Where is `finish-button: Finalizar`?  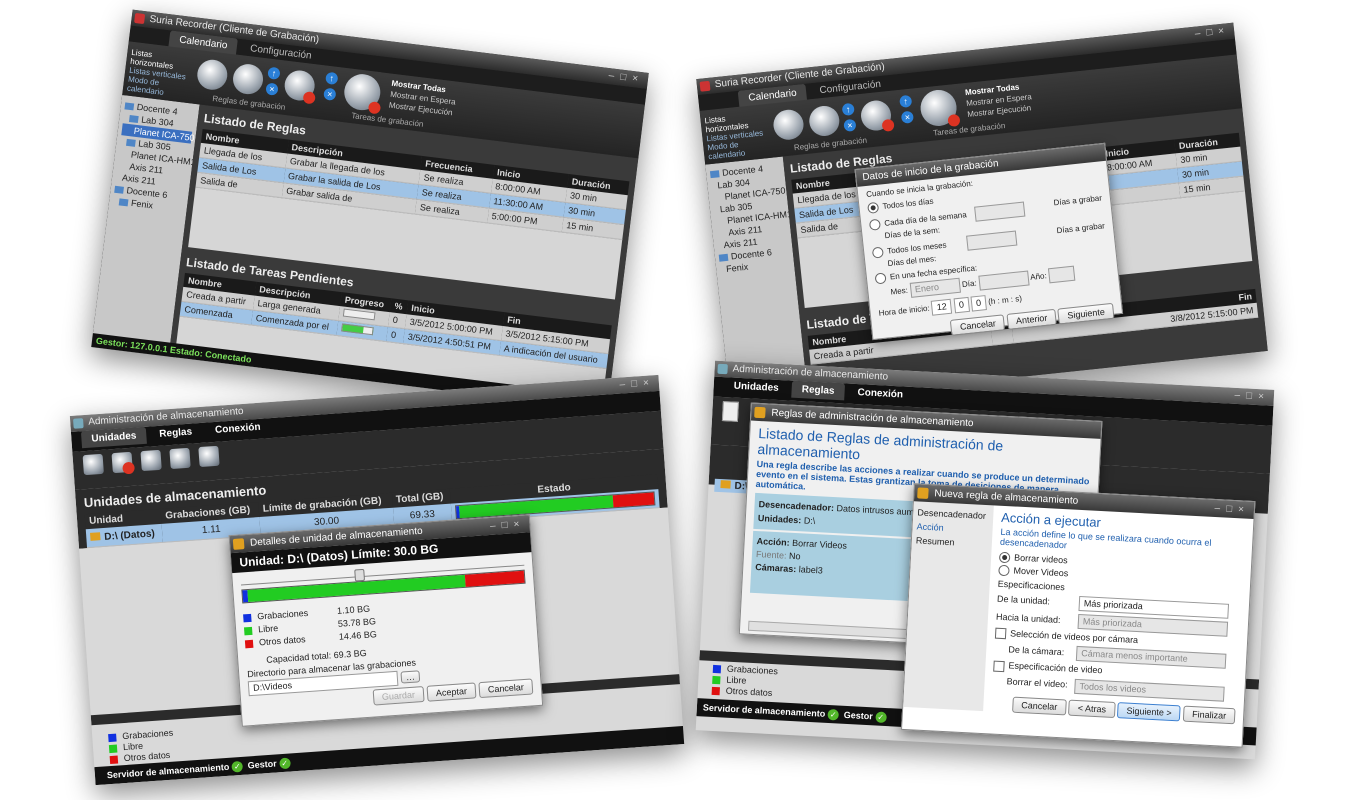 finish-button: Finalizar is located at coordinates (1209, 714).